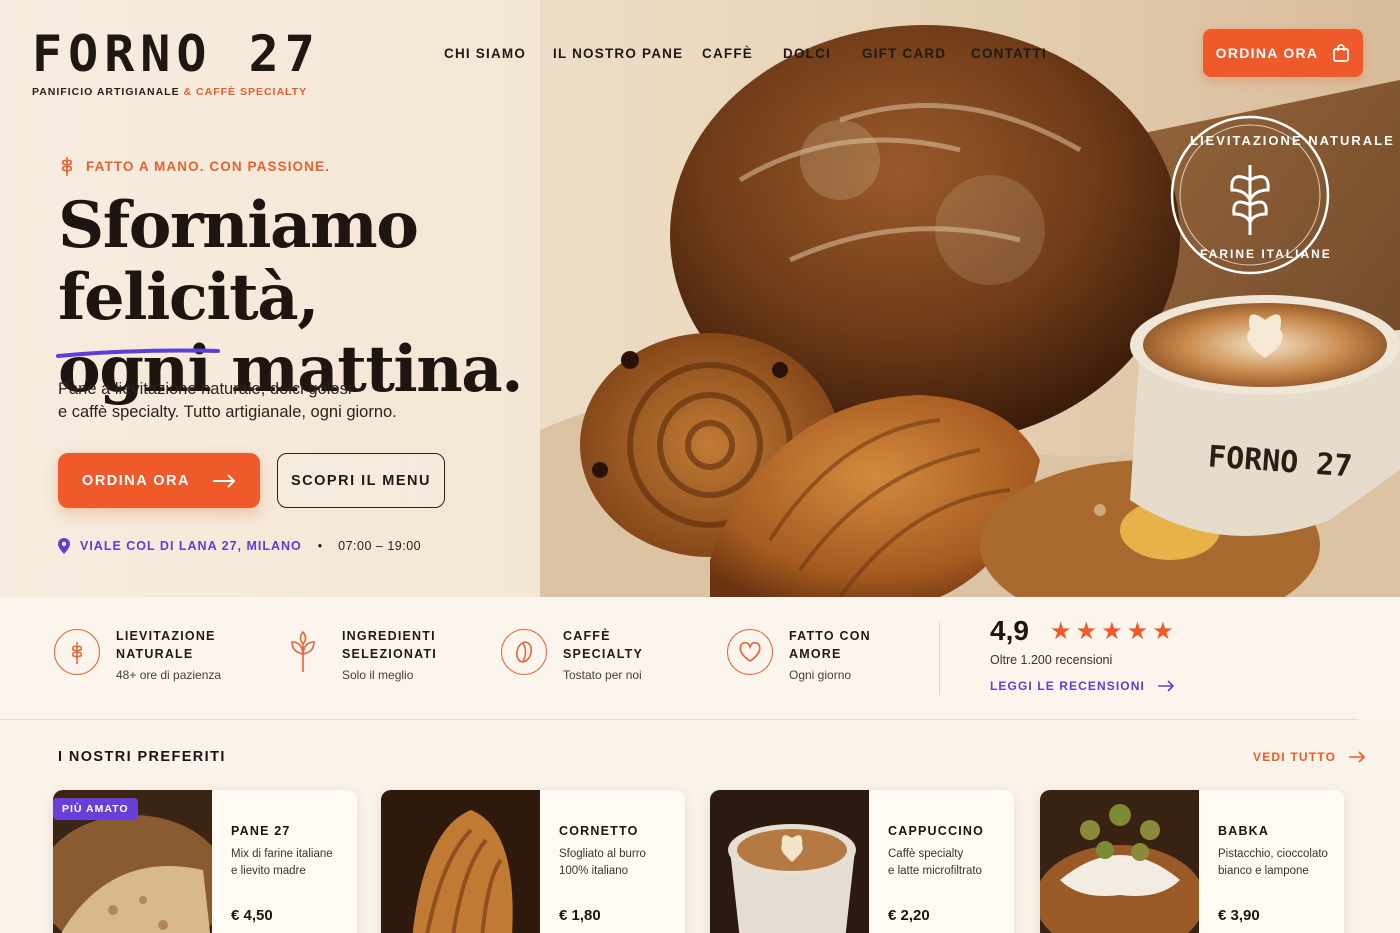  Describe the element at coordinates (815, 654) in the screenshot. I see `feature-title-line2: AMORE` at that location.